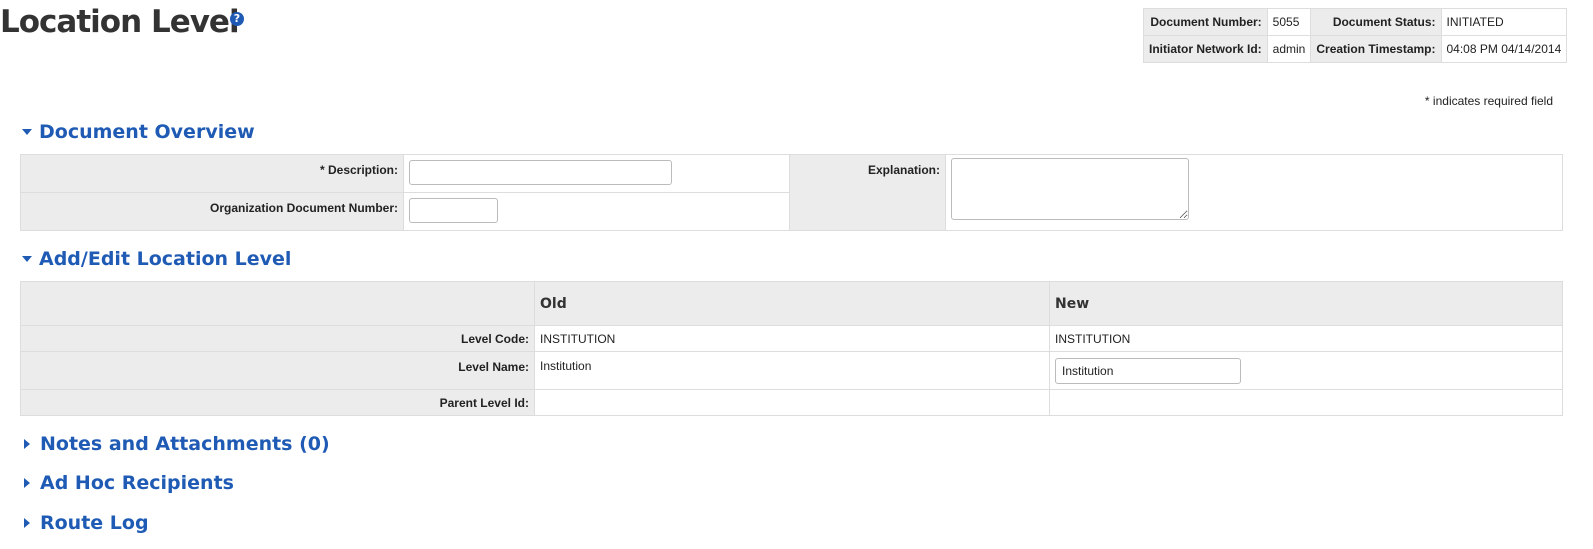 This screenshot has height=549, width=1593. What do you see at coordinates (137, 483) in the screenshot?
I see `section-title-ad-hoc-recipients: Ad Hoc Recipients` at bounding box center [137, 483].